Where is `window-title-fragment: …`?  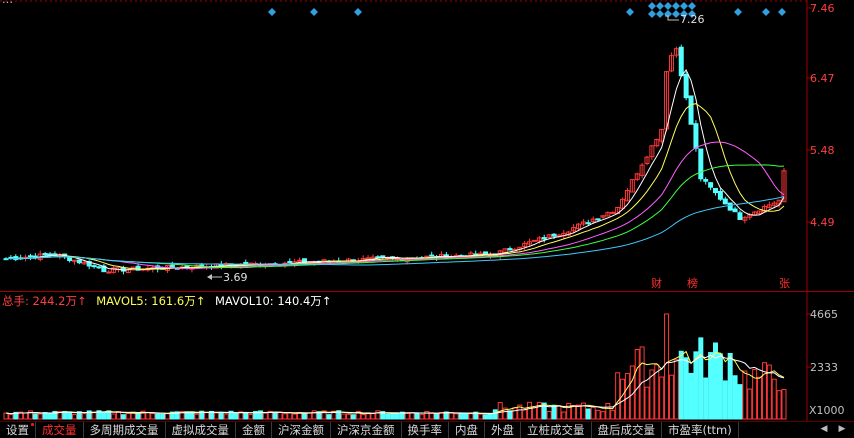 window-title-fragment: … is located at coordinates (7, 3).